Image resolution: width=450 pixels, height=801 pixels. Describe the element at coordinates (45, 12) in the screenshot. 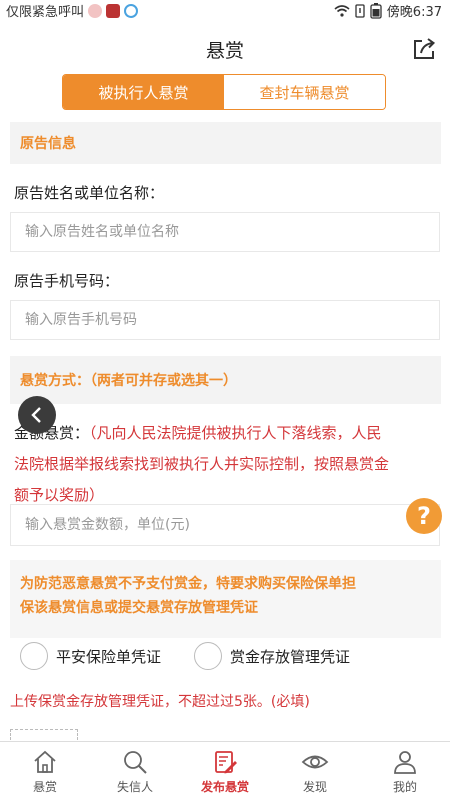

I see `carrier-text: 仅限紧急呼叫` at that location.